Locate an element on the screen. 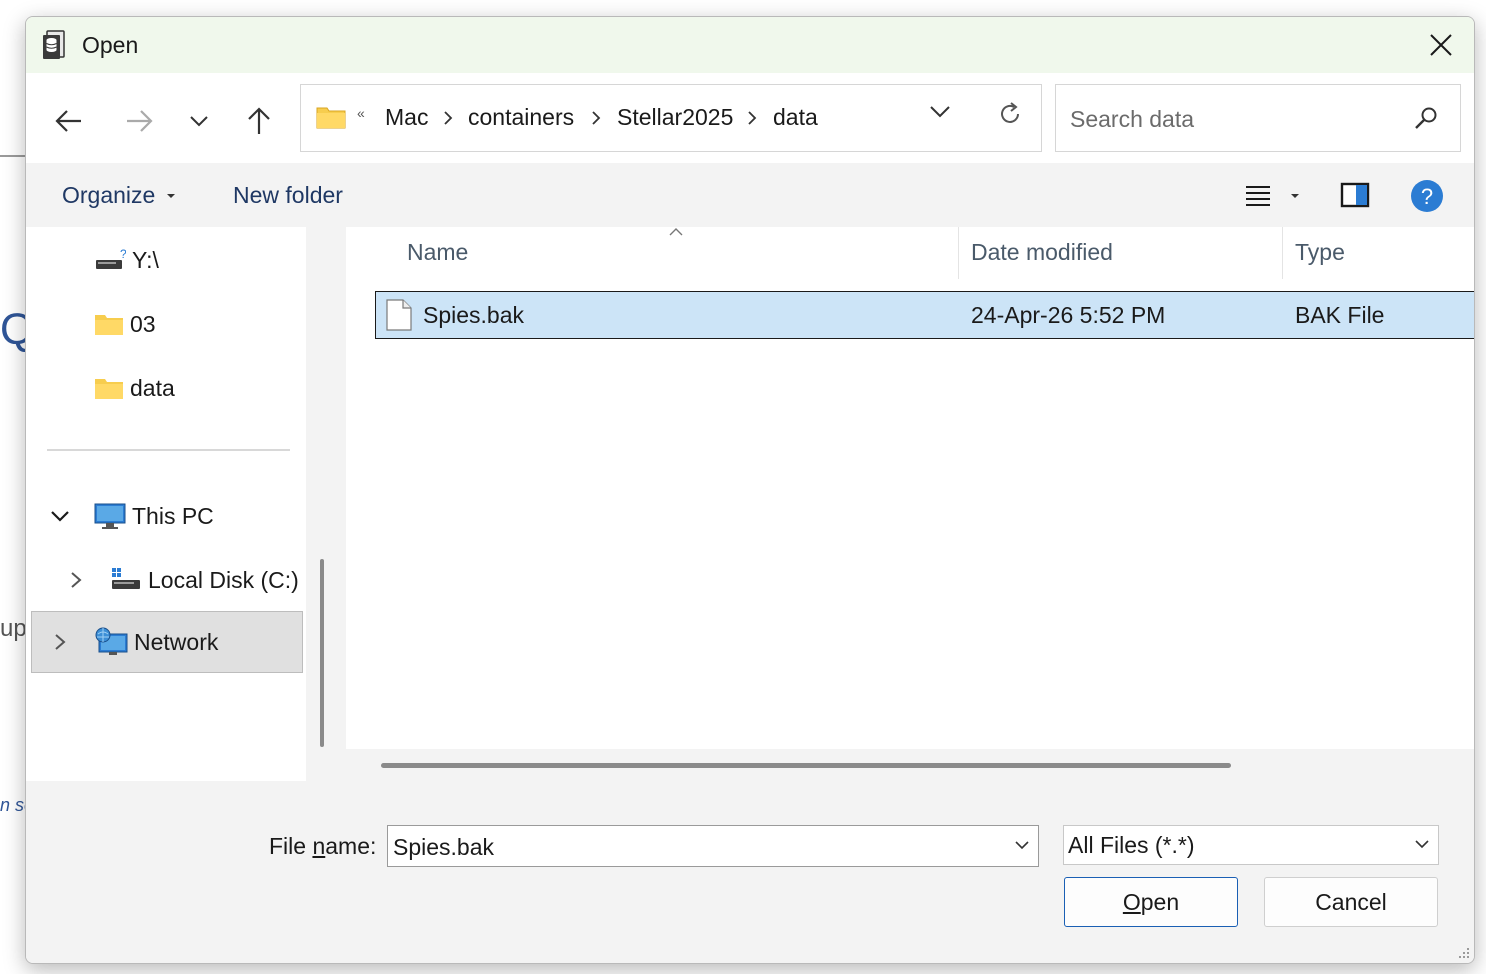 This screenshot has height=974, width=1486. new-folder-button: New folder is located at coordinates (288, 195).